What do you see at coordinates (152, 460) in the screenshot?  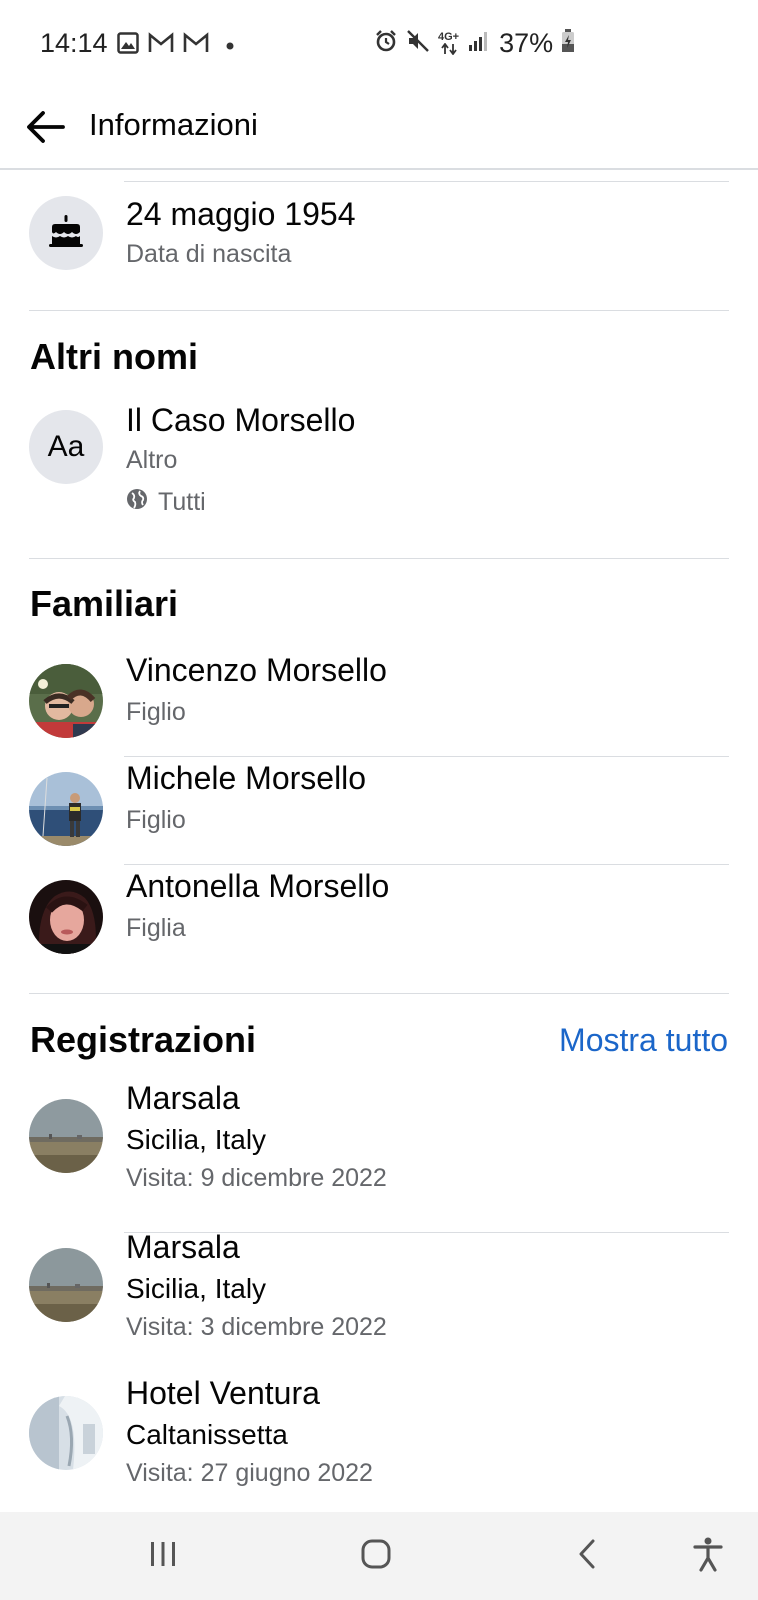 I see `other-name-type: Altro` at bounding box center [152, 460].